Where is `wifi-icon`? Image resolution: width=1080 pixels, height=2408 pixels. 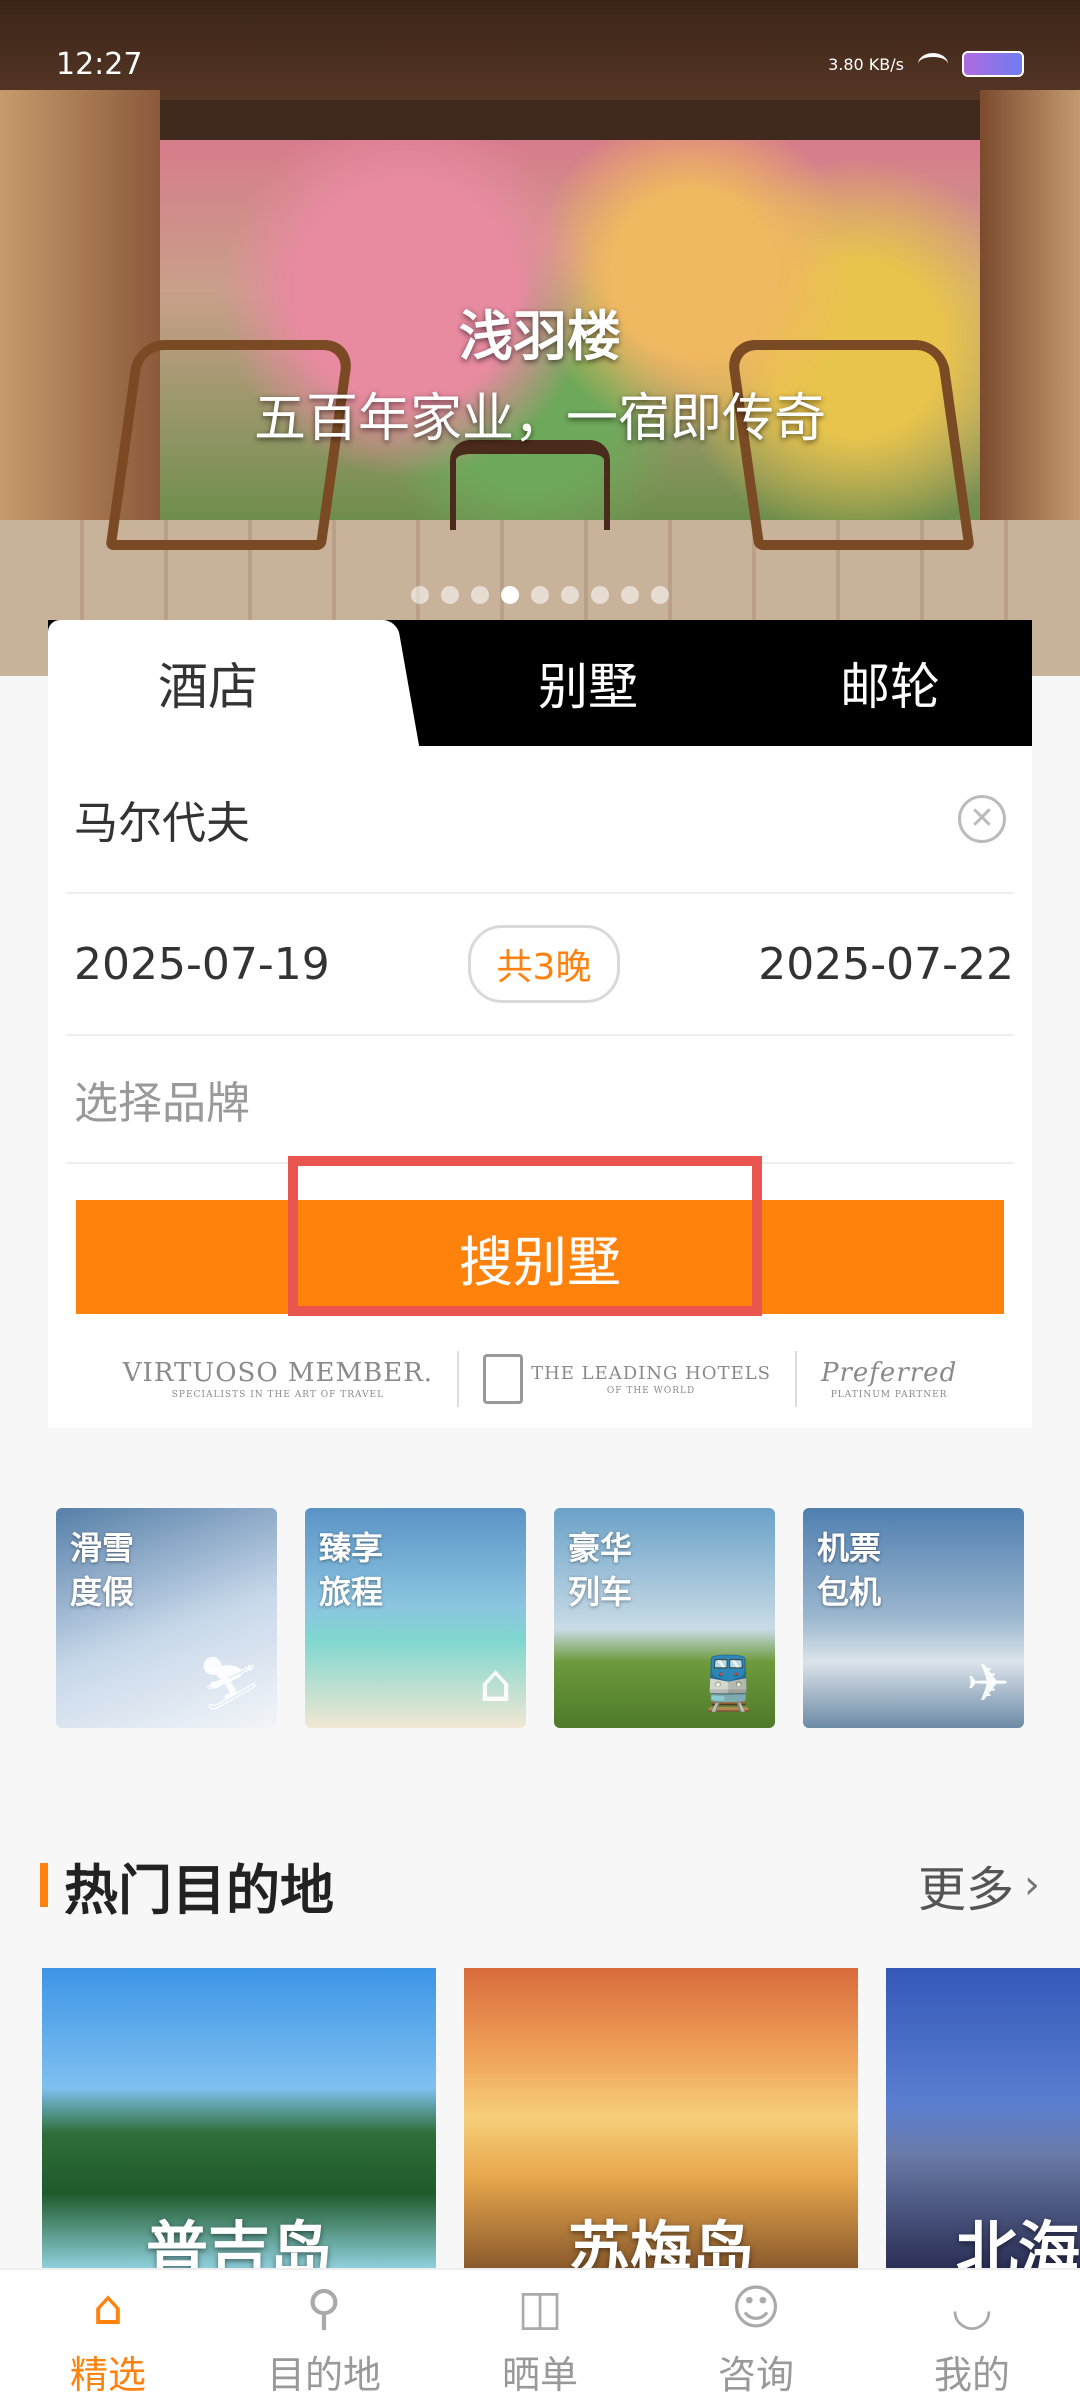 wifi-icon is located at coordinates (933, 64).